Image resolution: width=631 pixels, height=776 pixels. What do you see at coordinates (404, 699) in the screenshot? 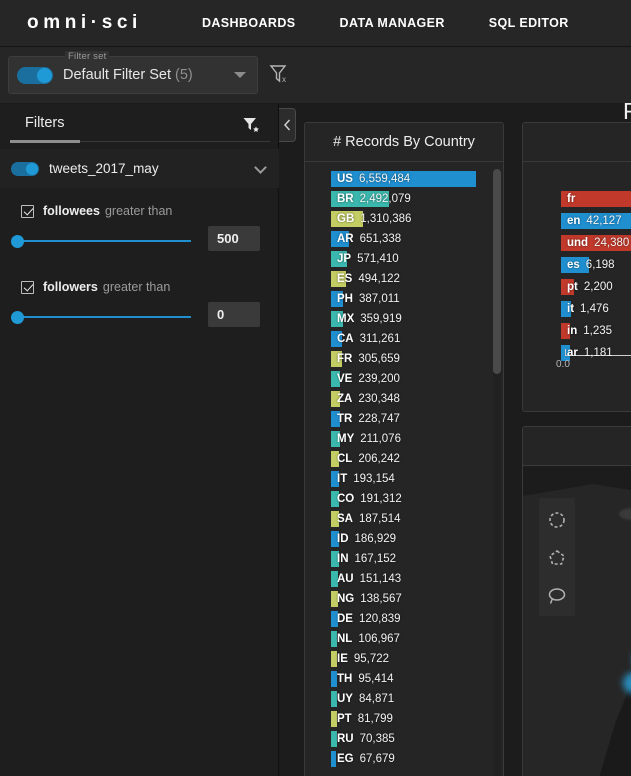
I see `country-row: UY 84,871` at bounding box center [404, 699].